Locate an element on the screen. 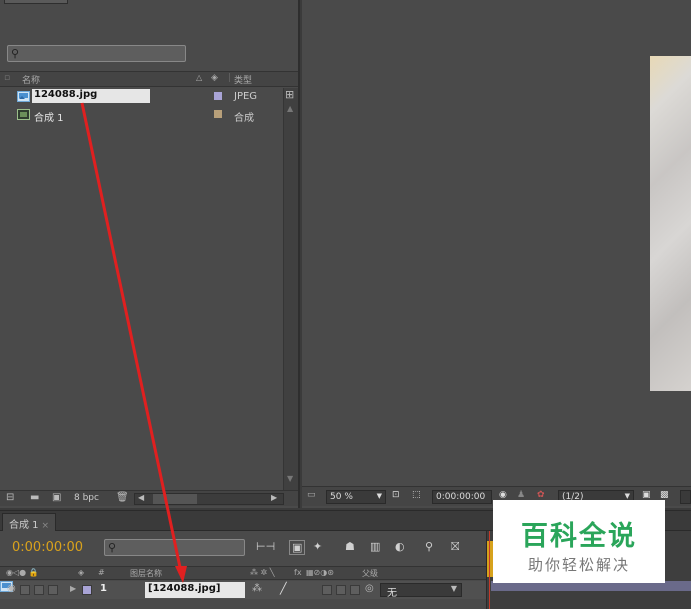  interpret-footage-icon: ⊟ is located at coordinates (10, 497).